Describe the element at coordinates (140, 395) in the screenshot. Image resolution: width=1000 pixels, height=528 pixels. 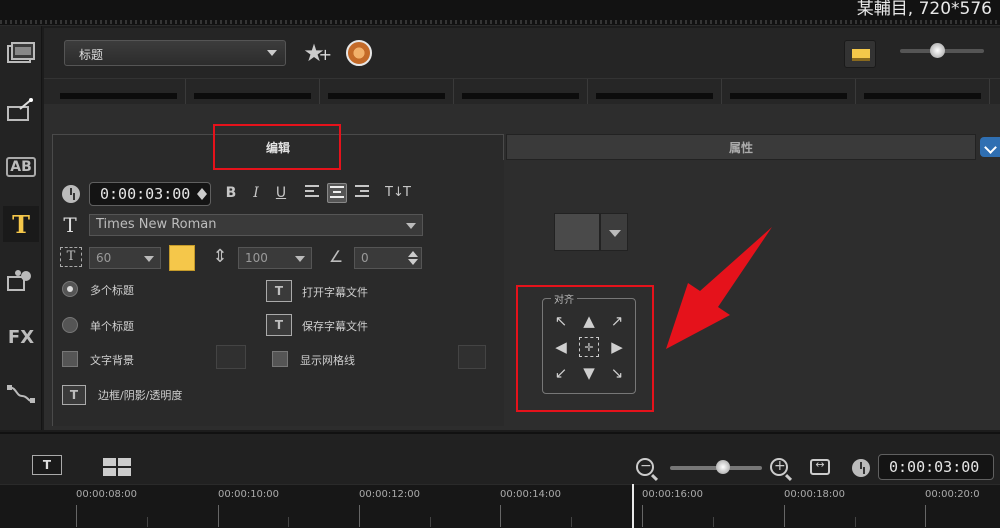
I see `border-shadow-label: 边框/阴影/透明度` at that location.